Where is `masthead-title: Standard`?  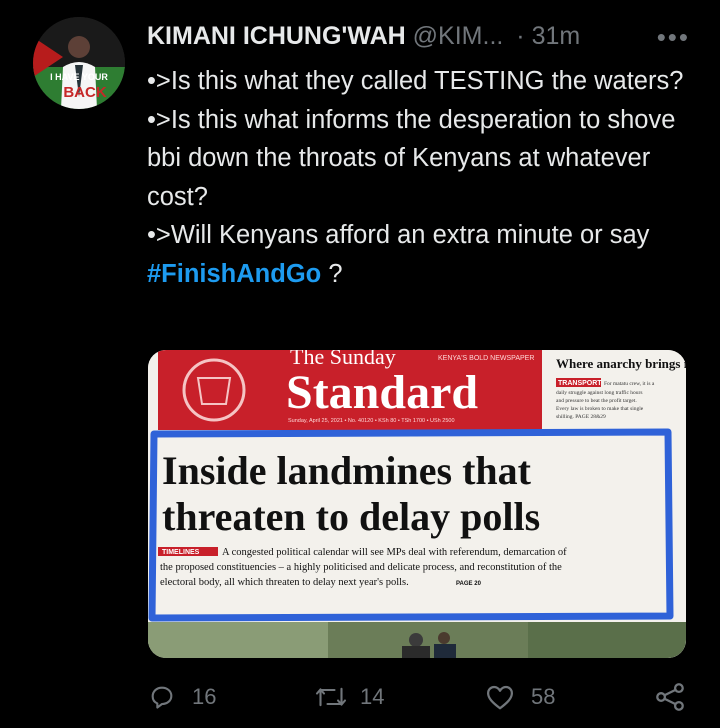
masthead-title: Standard is located at coordinates (382, 392).